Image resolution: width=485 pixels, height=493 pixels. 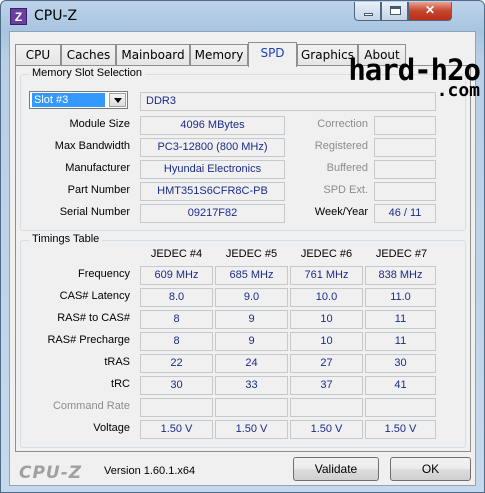 I want to click on maximize-icon, so click(x=395, y=10).